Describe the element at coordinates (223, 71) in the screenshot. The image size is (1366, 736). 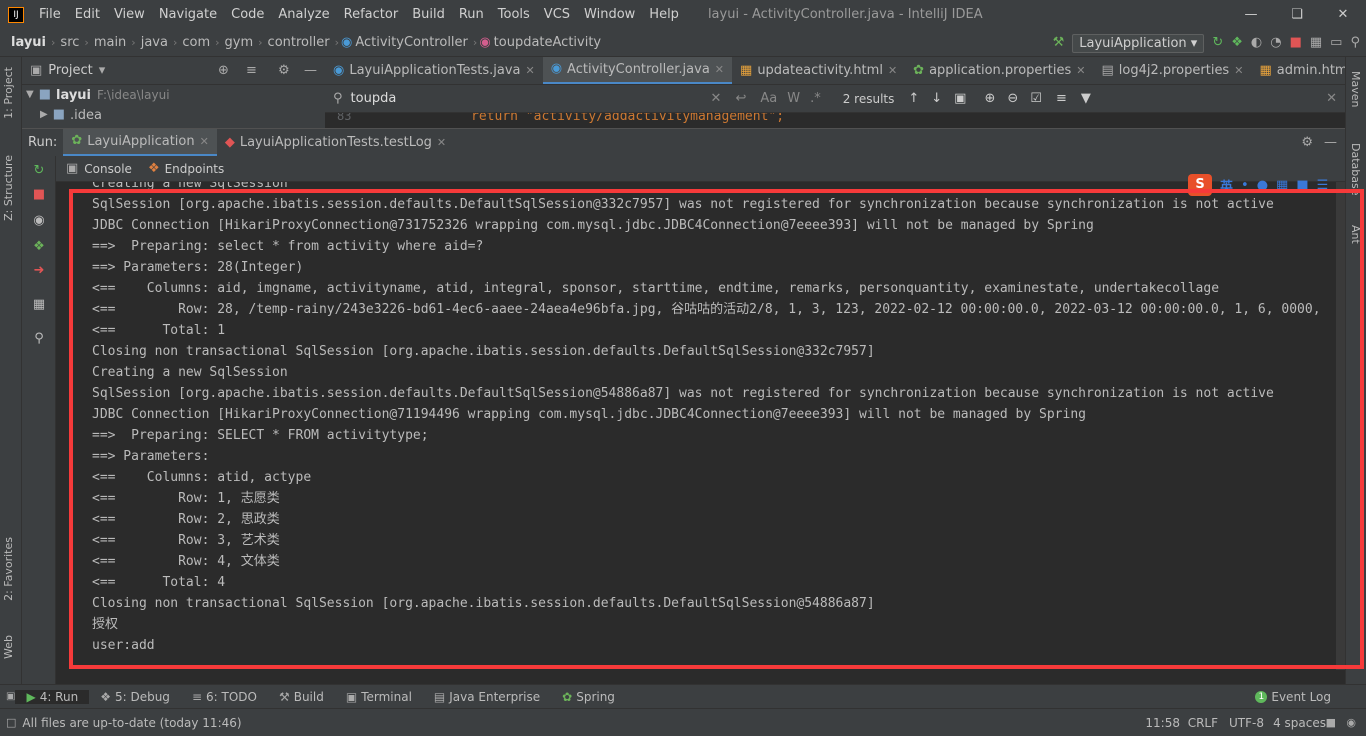
I see `locate-icon: ⊕` at that location.